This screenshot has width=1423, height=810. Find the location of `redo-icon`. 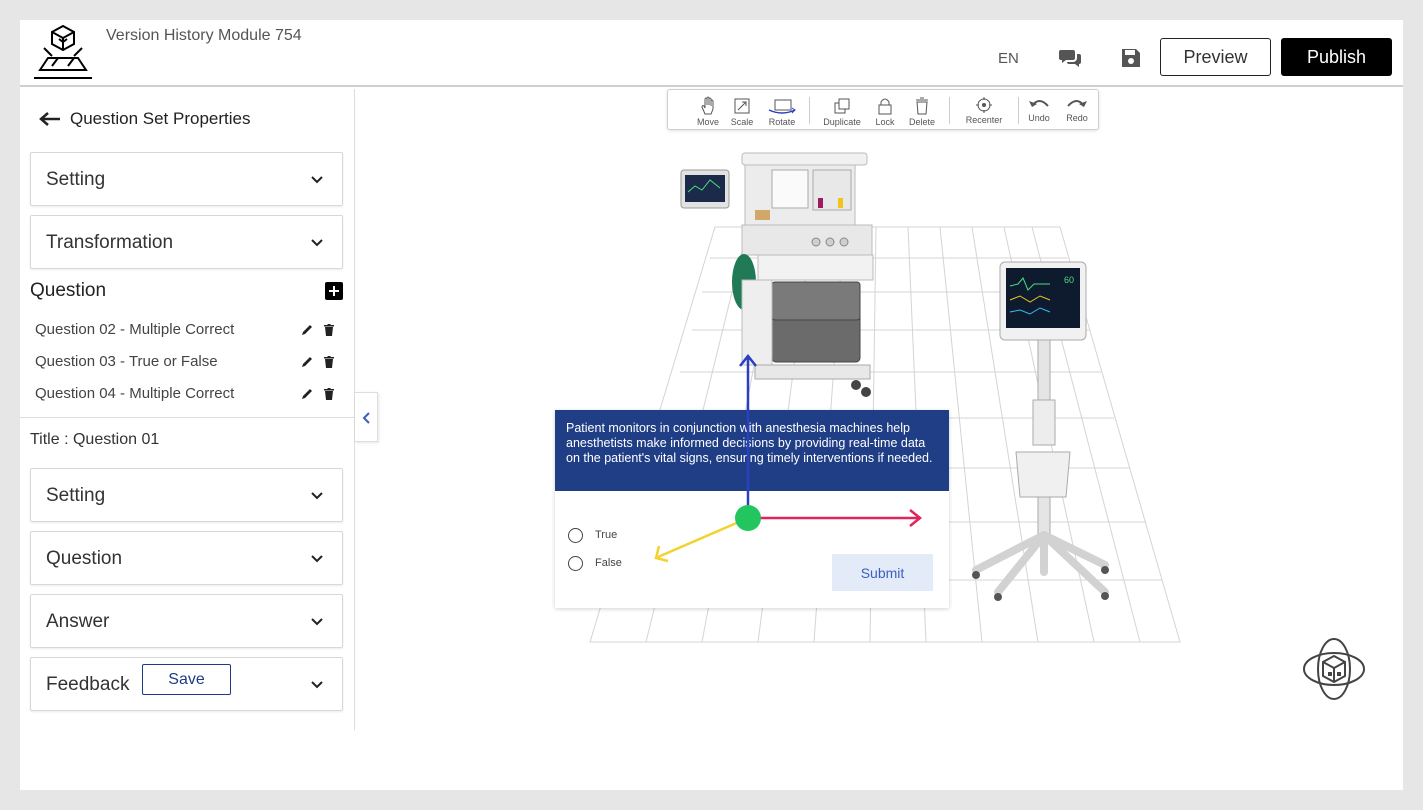

redo-icon is located at coordinates (1077, 103).